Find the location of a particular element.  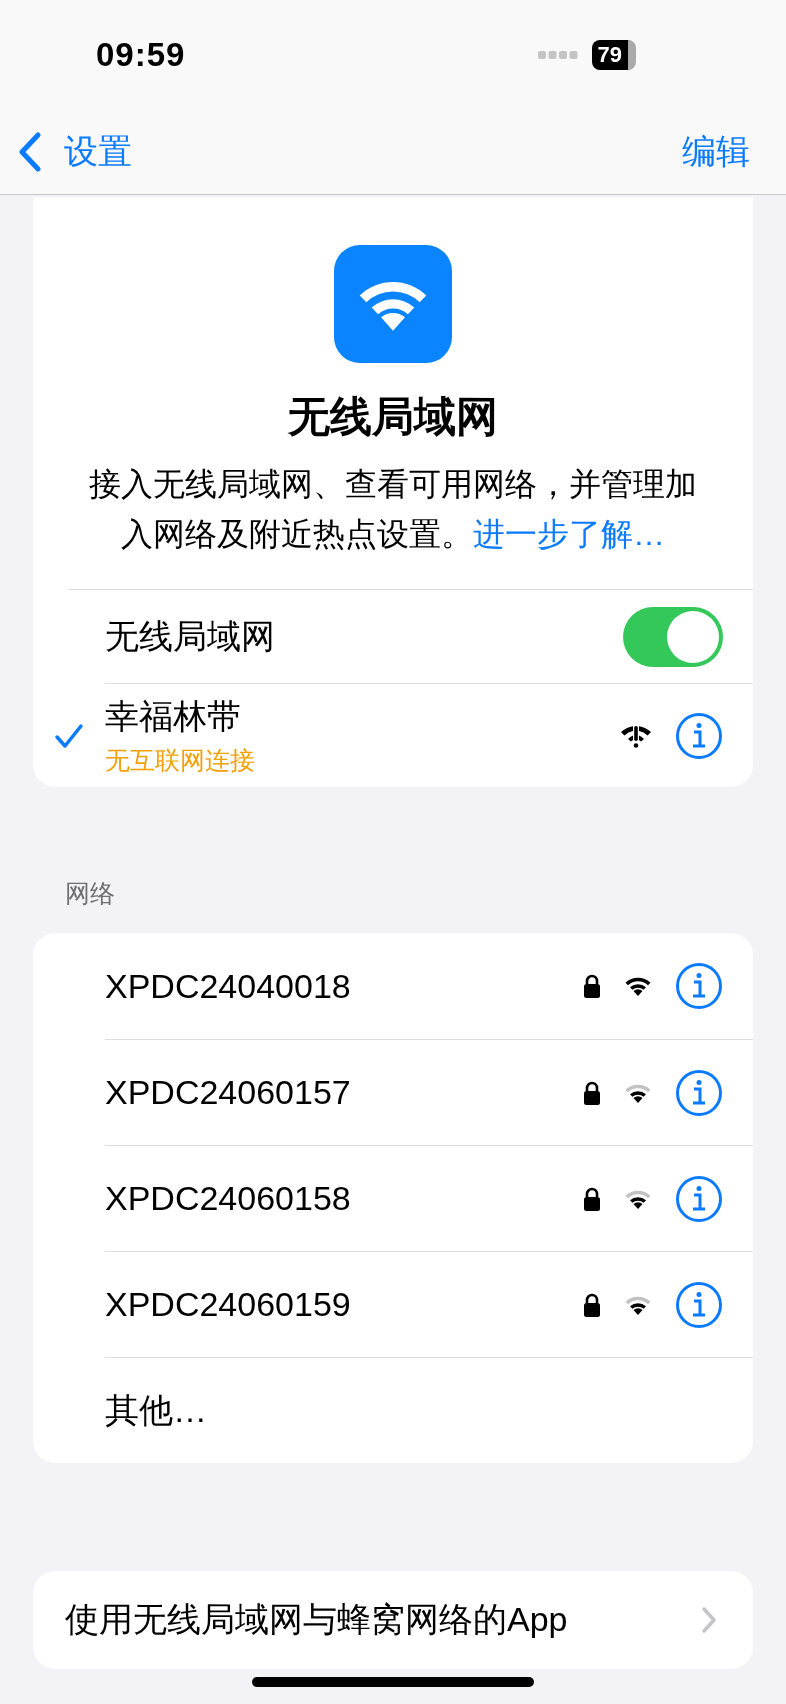

wifi-app-icon is located at coordinates (393, 304).